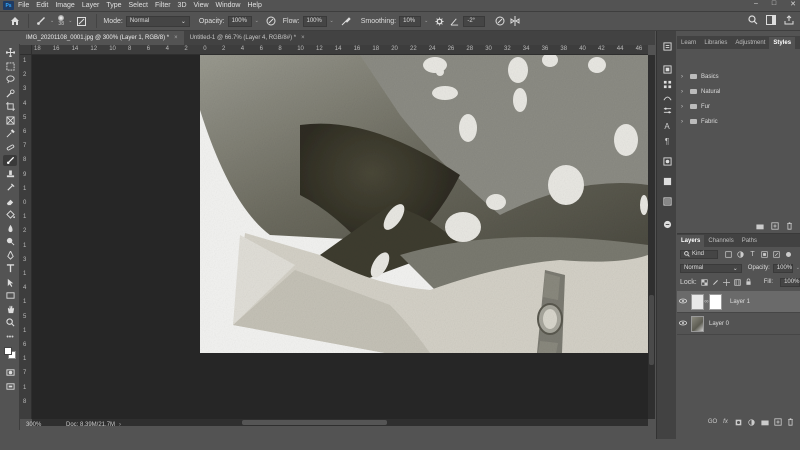 This screenshot has height=450, width=800. I want to click on eyedropper-tool-icon, so click(10, 133).